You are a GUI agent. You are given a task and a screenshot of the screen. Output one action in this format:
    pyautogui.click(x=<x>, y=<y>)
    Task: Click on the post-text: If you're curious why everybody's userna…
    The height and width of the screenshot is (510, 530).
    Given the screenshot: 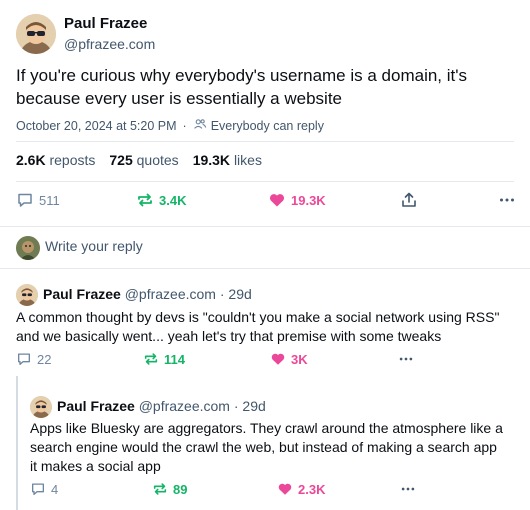 What is the action you would take?
    pyautogui.click(x=241, y=87)
    